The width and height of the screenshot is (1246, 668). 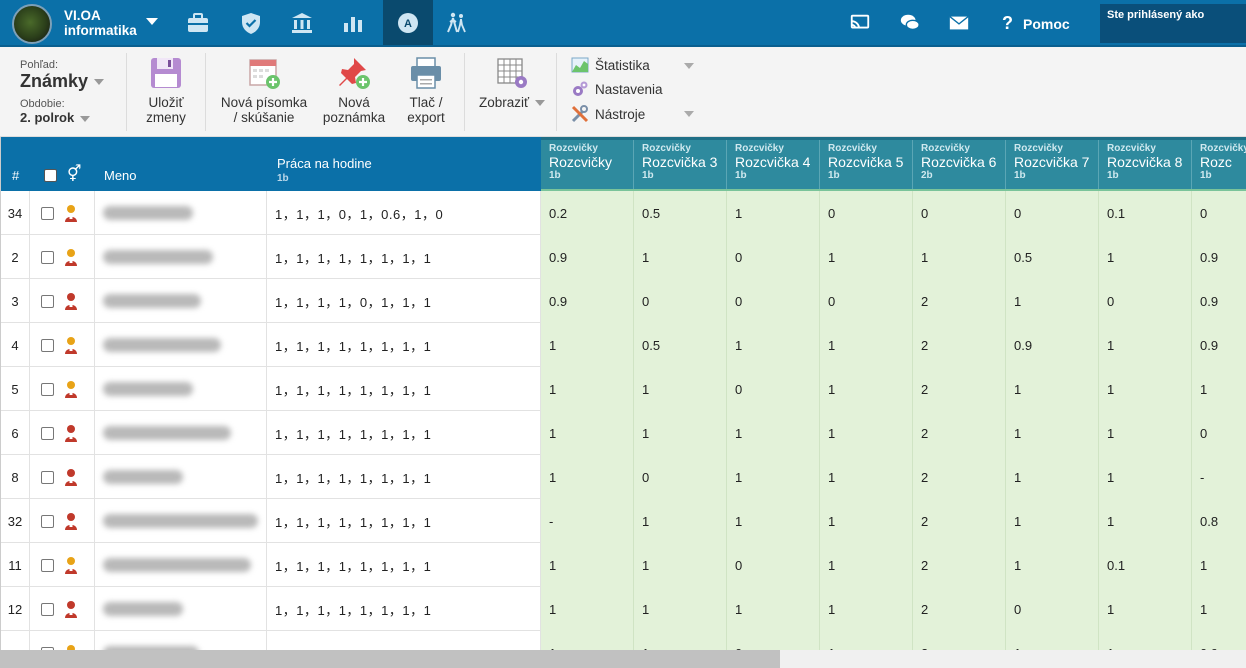 What do you see at coordinates (959, 164) in the screenshot?
I see `grade-column-header: Rozcvičky Rozcvička 6 2b` at bounding box center [959, 164].